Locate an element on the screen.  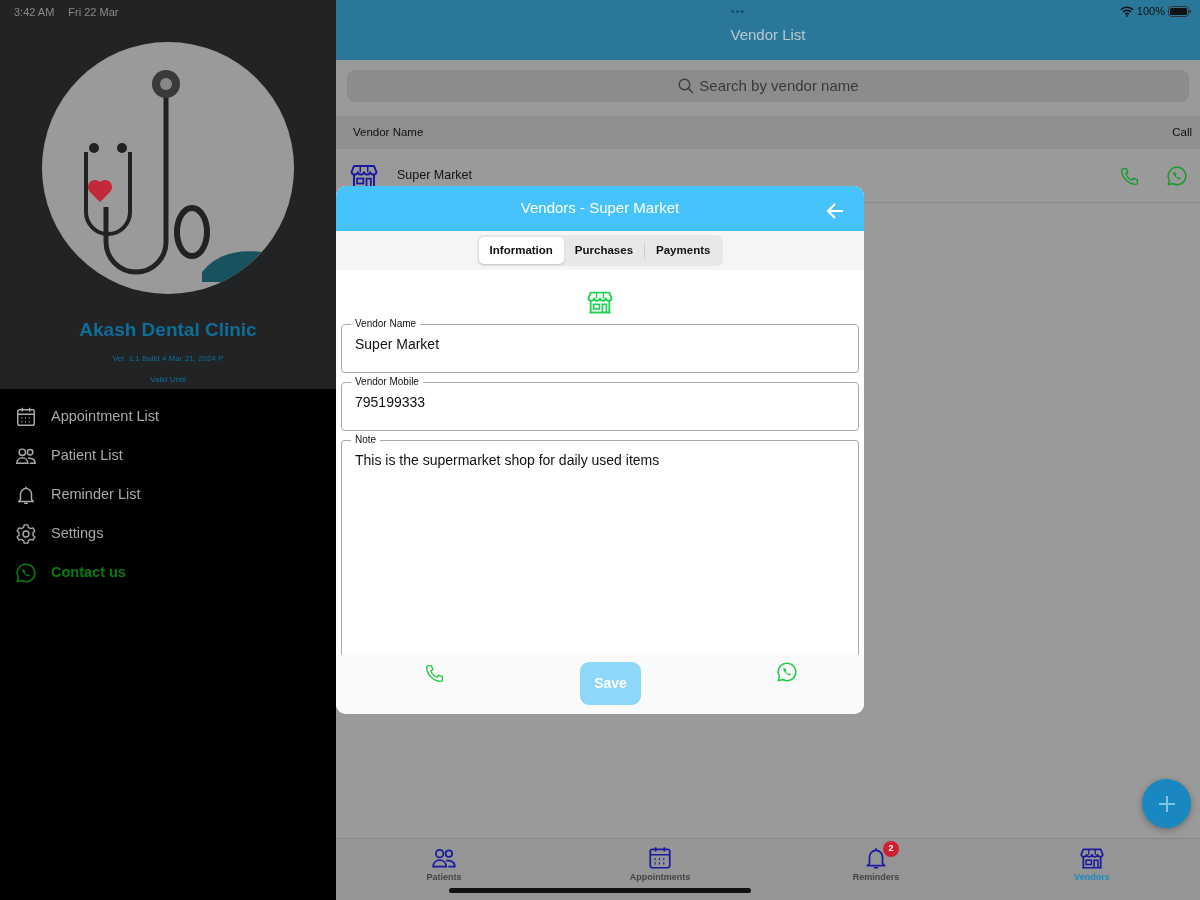
validity-text: Valid Until is located at coordinates (168, 380).